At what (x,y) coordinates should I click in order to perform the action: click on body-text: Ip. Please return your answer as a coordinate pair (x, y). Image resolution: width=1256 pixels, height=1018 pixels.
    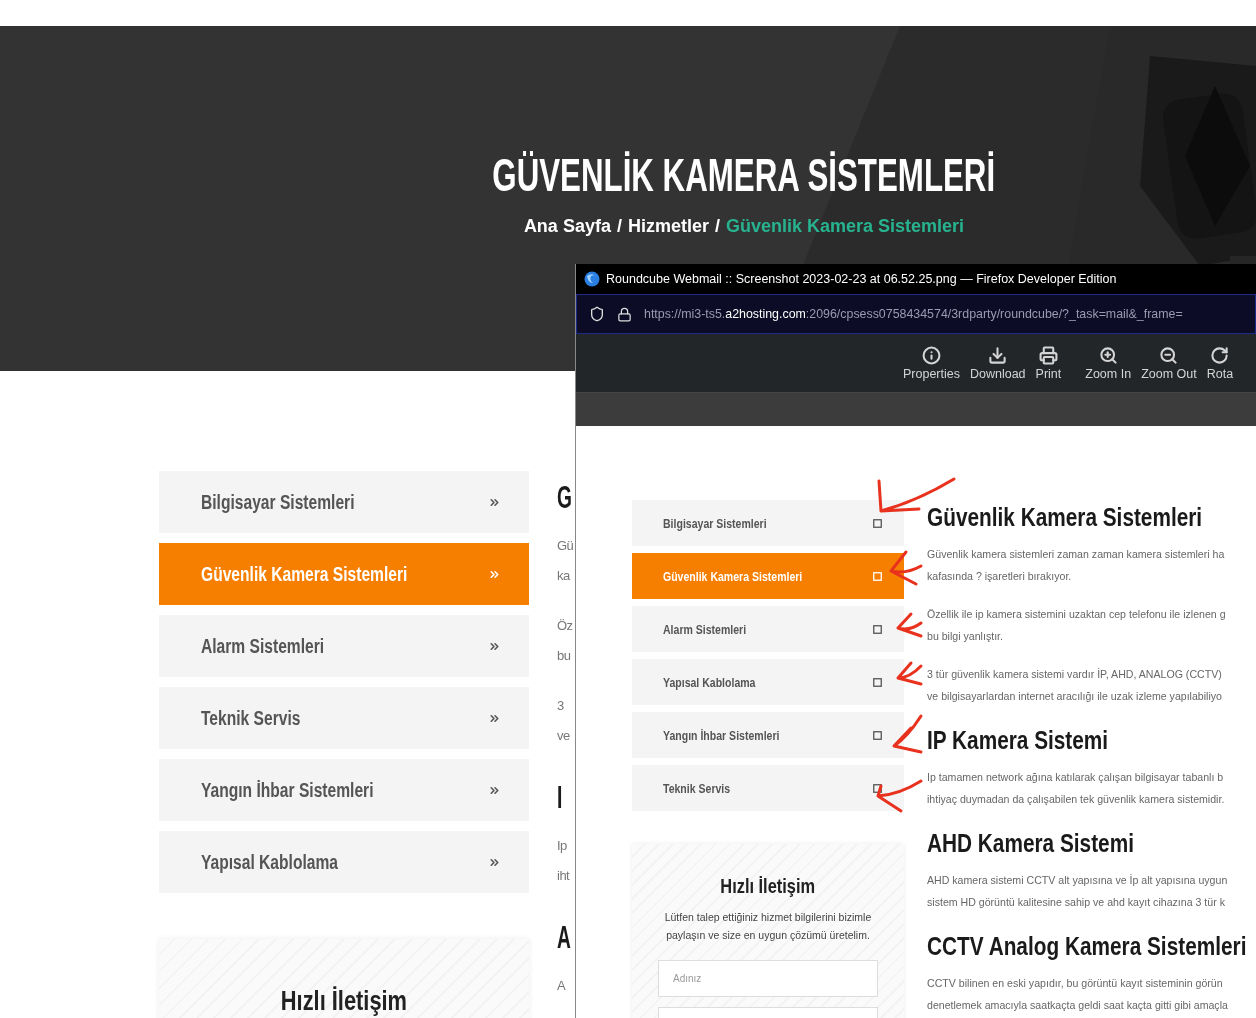
    Looking at the image, I should click on (562, 846).